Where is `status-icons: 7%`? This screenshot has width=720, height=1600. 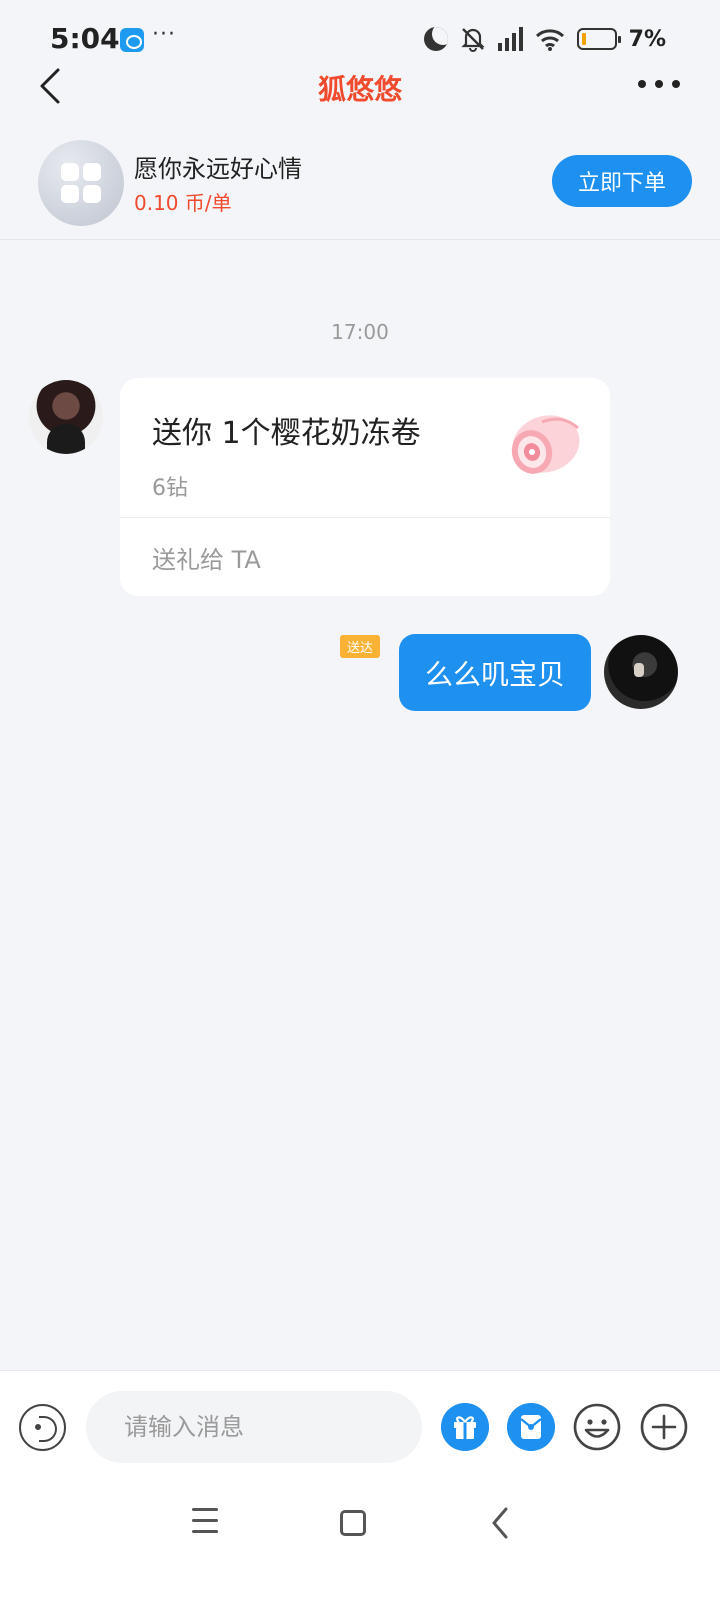 status-icons: 7% is located at coordinates (544, 39).